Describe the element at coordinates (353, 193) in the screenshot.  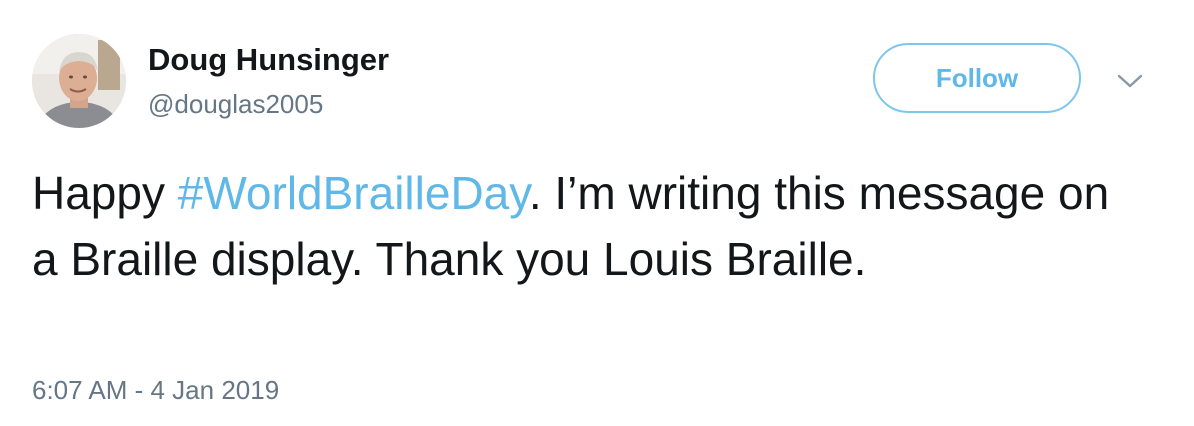
I see `hashtag-link: #WorldBrailleDay` at that location.